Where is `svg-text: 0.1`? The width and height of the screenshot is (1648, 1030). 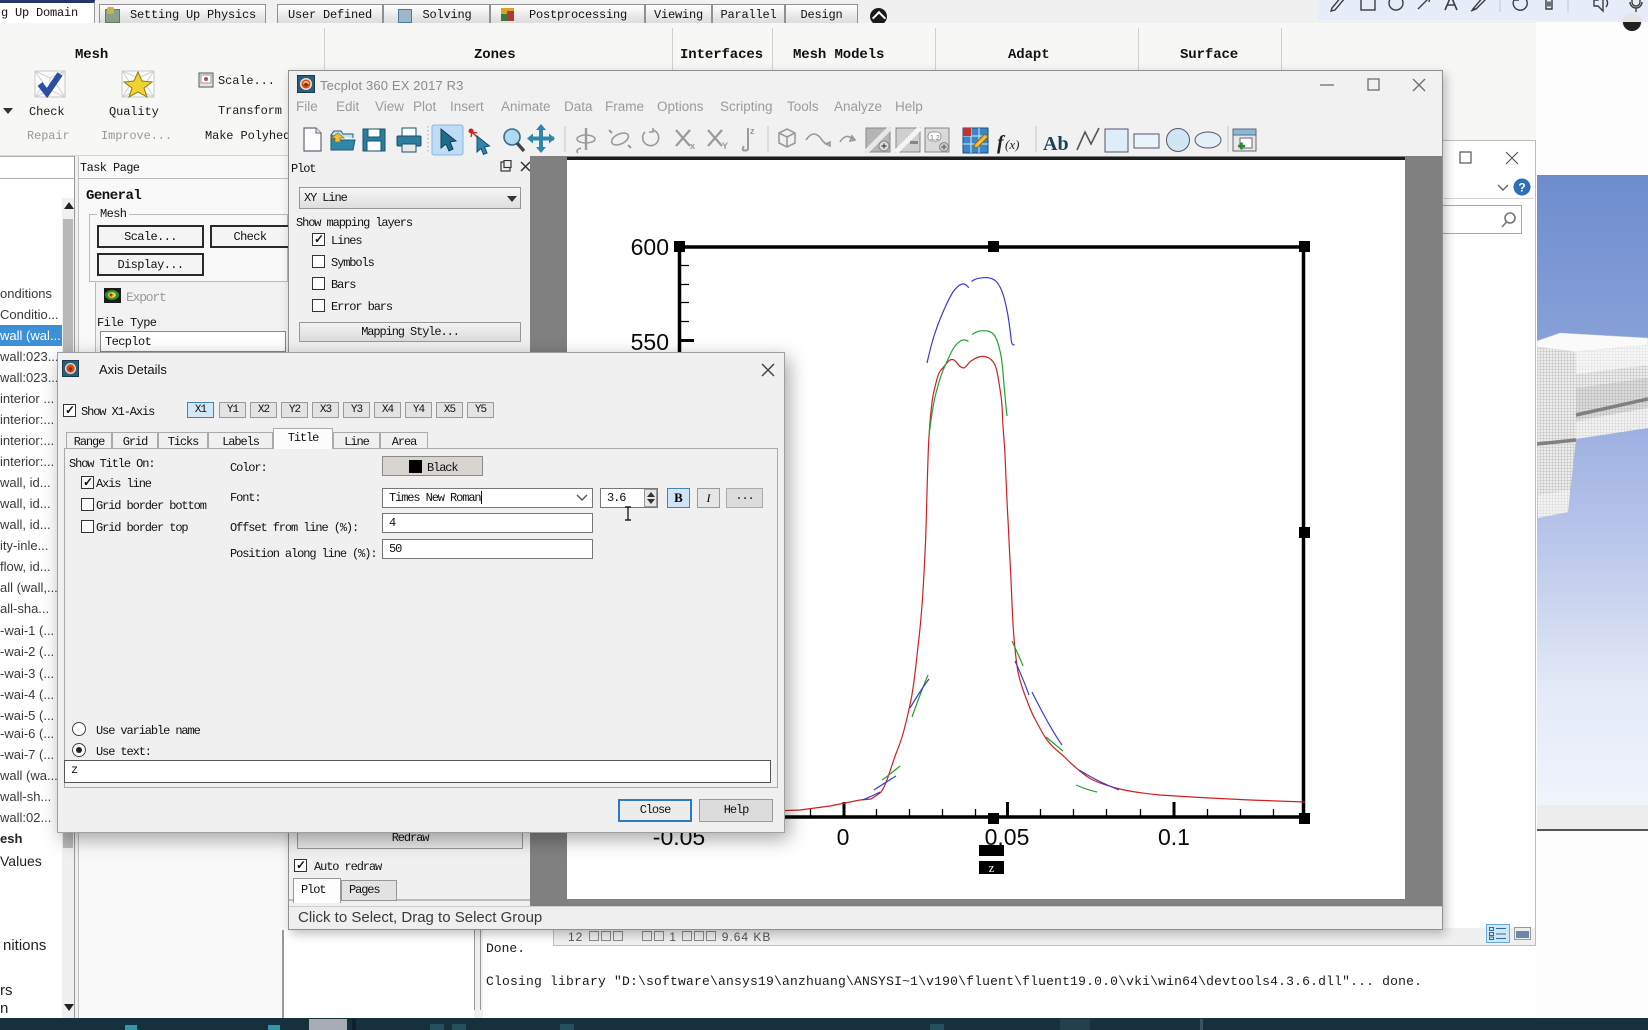 svg-text: 0.1 is located at coordinates (1174, 837).